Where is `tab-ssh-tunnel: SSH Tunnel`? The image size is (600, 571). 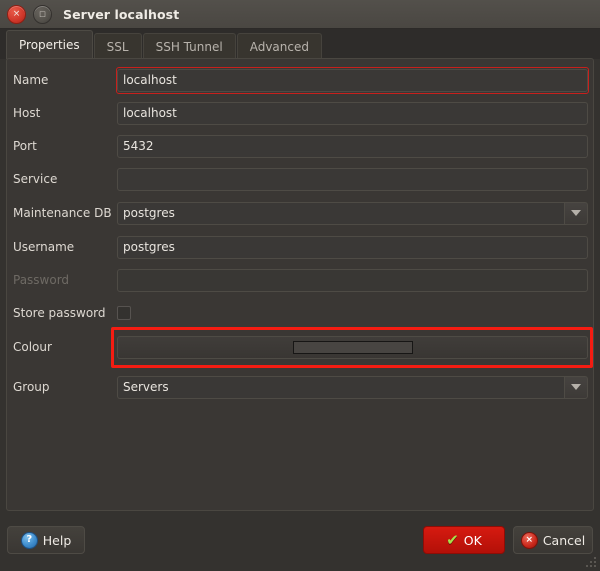
tab-ssh-tunnel: SSH Tunnel is located at coordinates (189, 46).